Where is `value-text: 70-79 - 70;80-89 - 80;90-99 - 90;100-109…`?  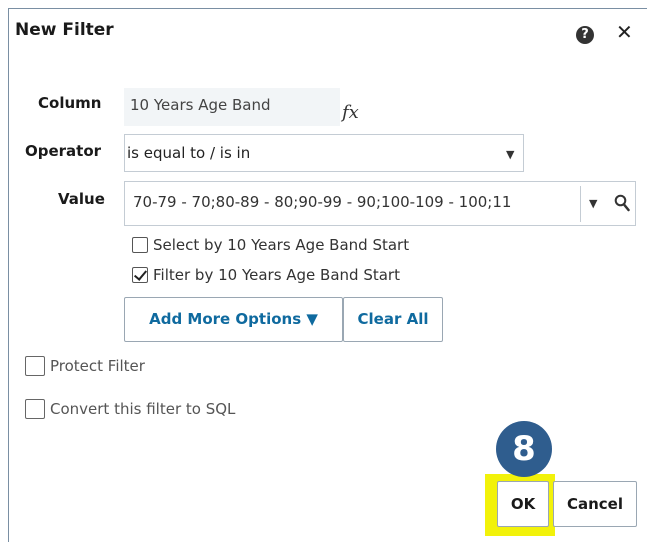 value-text: 70-79 - 70;80-89 - 80;90-99 - 90;100-109… is located at coordinates (322, 202).